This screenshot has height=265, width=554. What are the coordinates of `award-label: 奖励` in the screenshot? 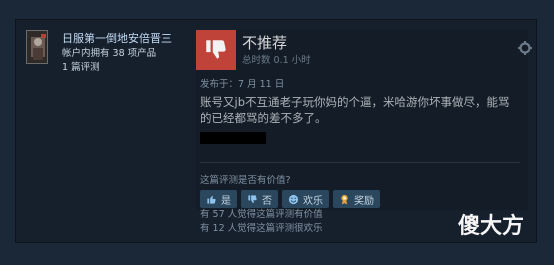 It's located at (364, 201).